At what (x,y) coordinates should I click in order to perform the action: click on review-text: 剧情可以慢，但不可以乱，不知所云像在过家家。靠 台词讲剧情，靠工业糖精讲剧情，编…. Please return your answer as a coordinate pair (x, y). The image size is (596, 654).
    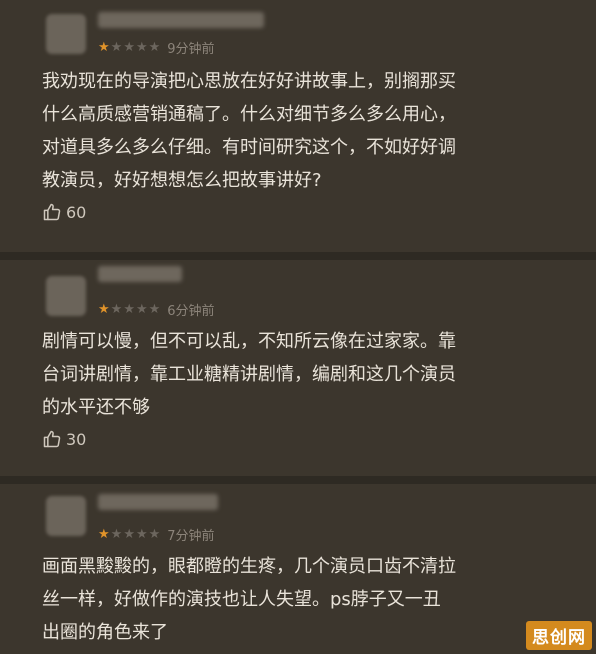
    Looking at the image, I should click on (249, 374).